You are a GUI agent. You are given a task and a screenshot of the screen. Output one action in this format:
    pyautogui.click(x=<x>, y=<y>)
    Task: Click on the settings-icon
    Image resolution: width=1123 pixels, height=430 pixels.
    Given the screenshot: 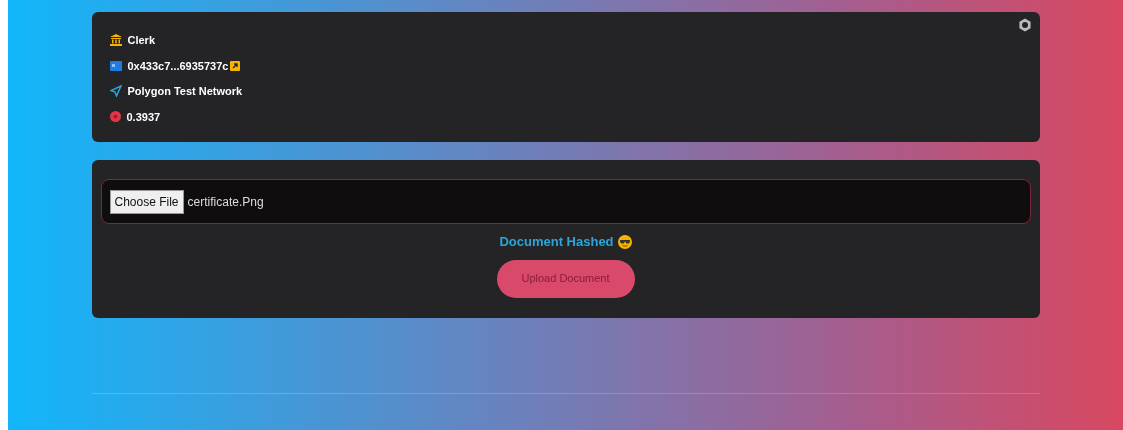 What is the action you would take?
    pyautogui.click(x=1024, y=25)
    